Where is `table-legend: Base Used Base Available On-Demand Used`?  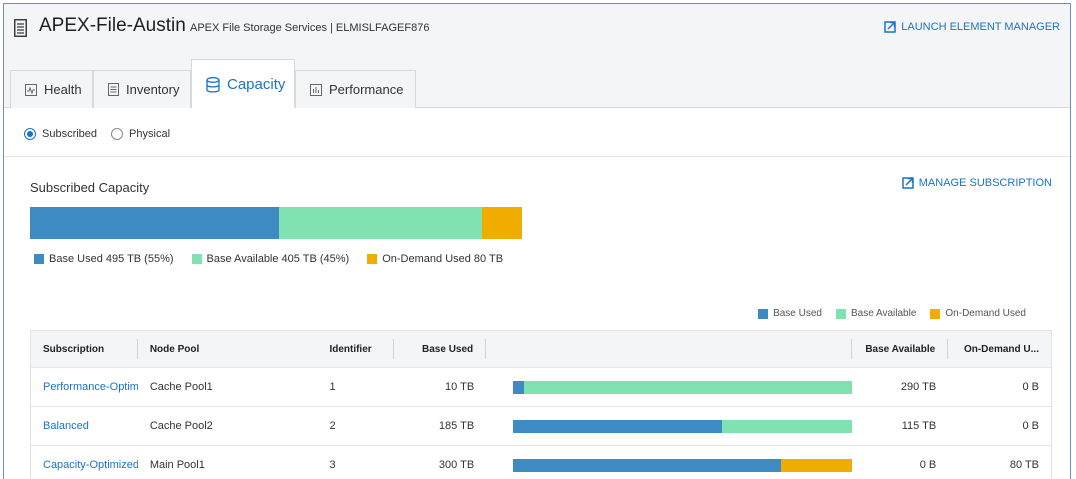 table-legend: Base Used Base Available On-Demand Used is located at coordinates (892, 313).